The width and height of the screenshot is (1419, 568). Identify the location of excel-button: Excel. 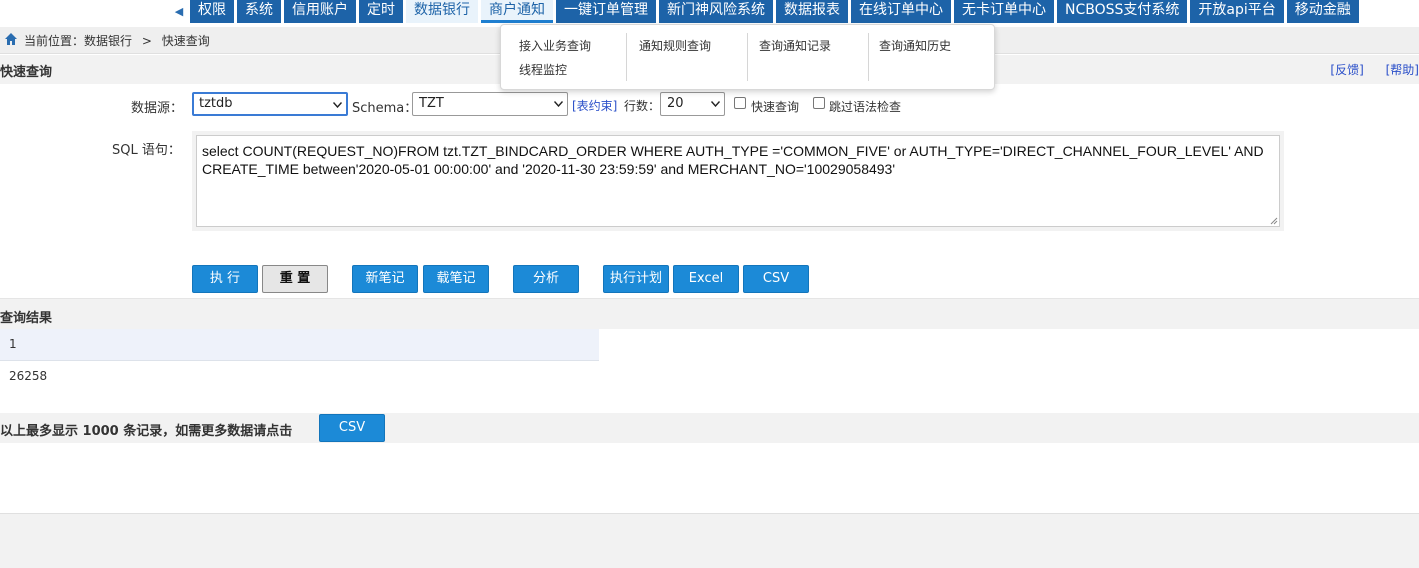
(706, 279).